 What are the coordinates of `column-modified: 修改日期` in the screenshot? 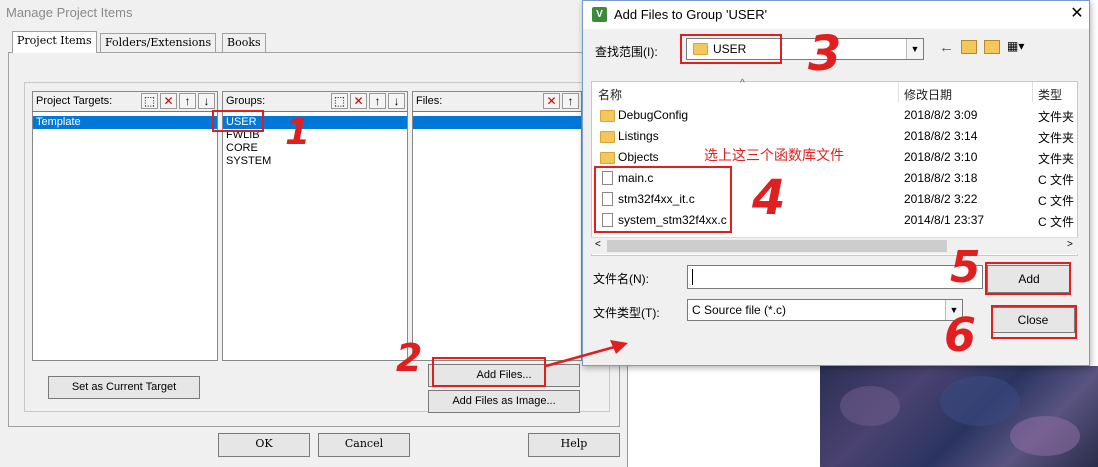 It's located at (928, 94).